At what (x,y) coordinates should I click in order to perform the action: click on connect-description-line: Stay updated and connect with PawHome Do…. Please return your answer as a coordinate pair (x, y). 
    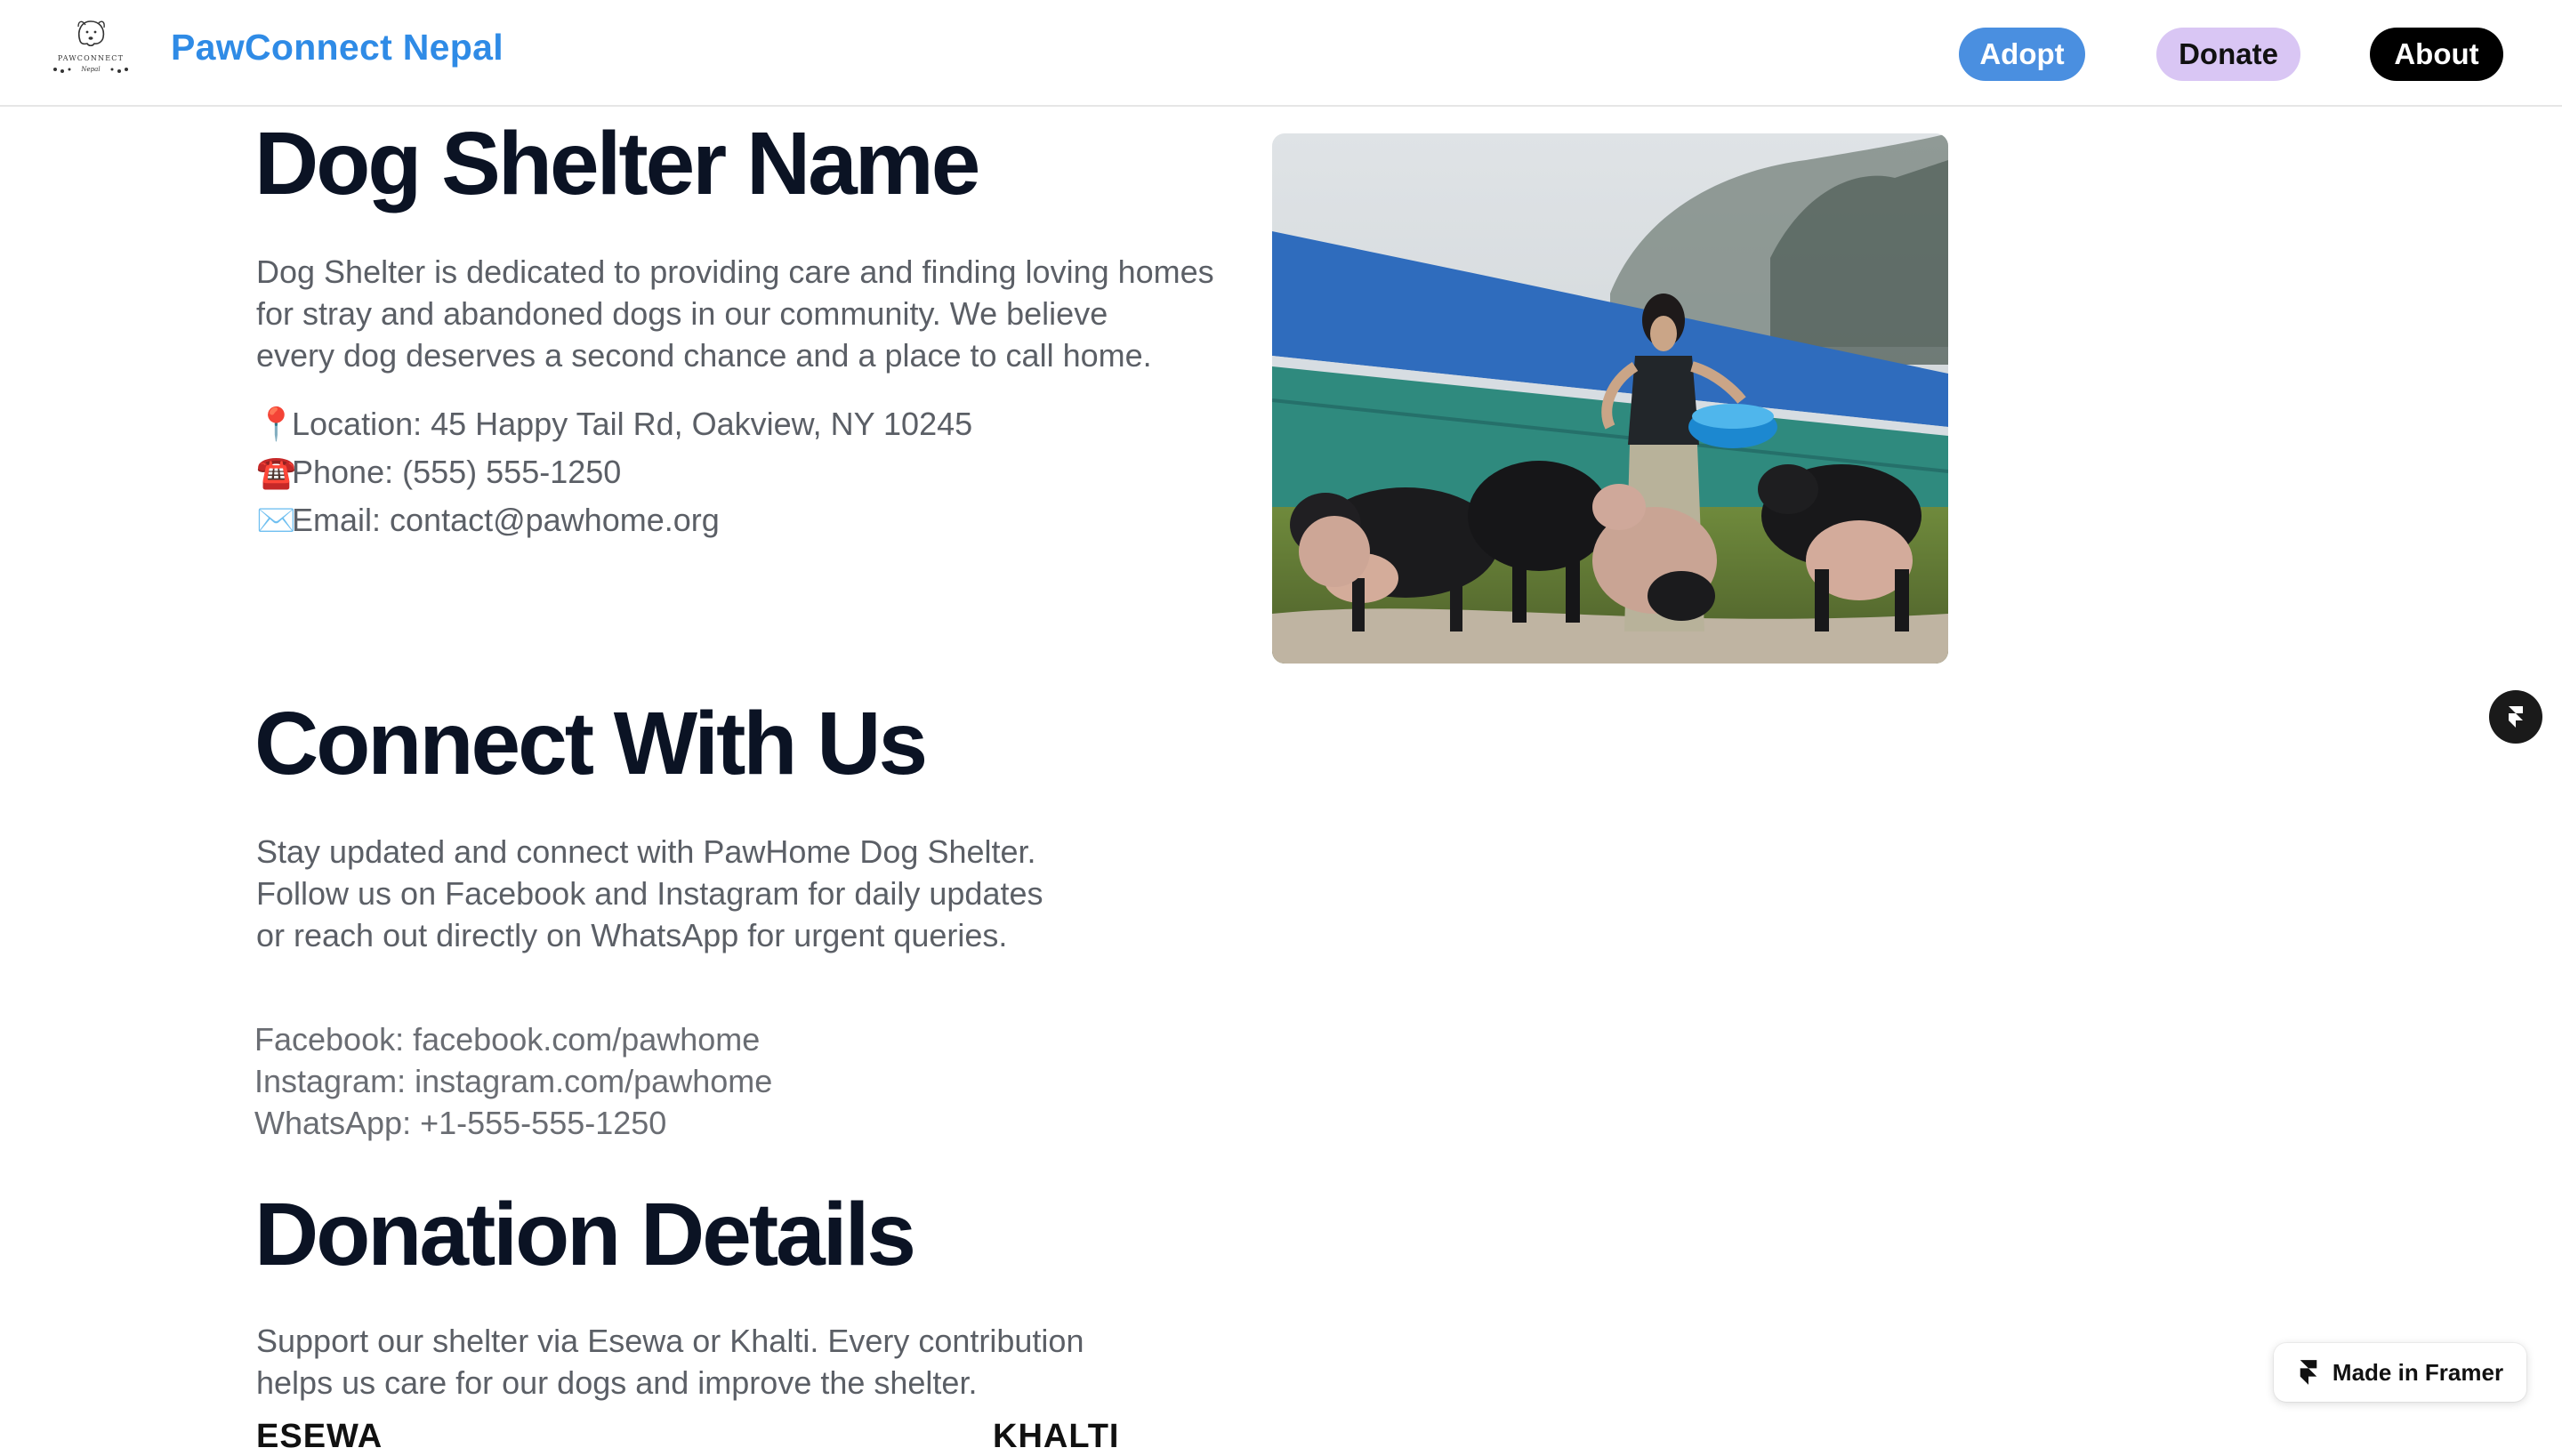
    Looking at the image, I should click on (646, 851).